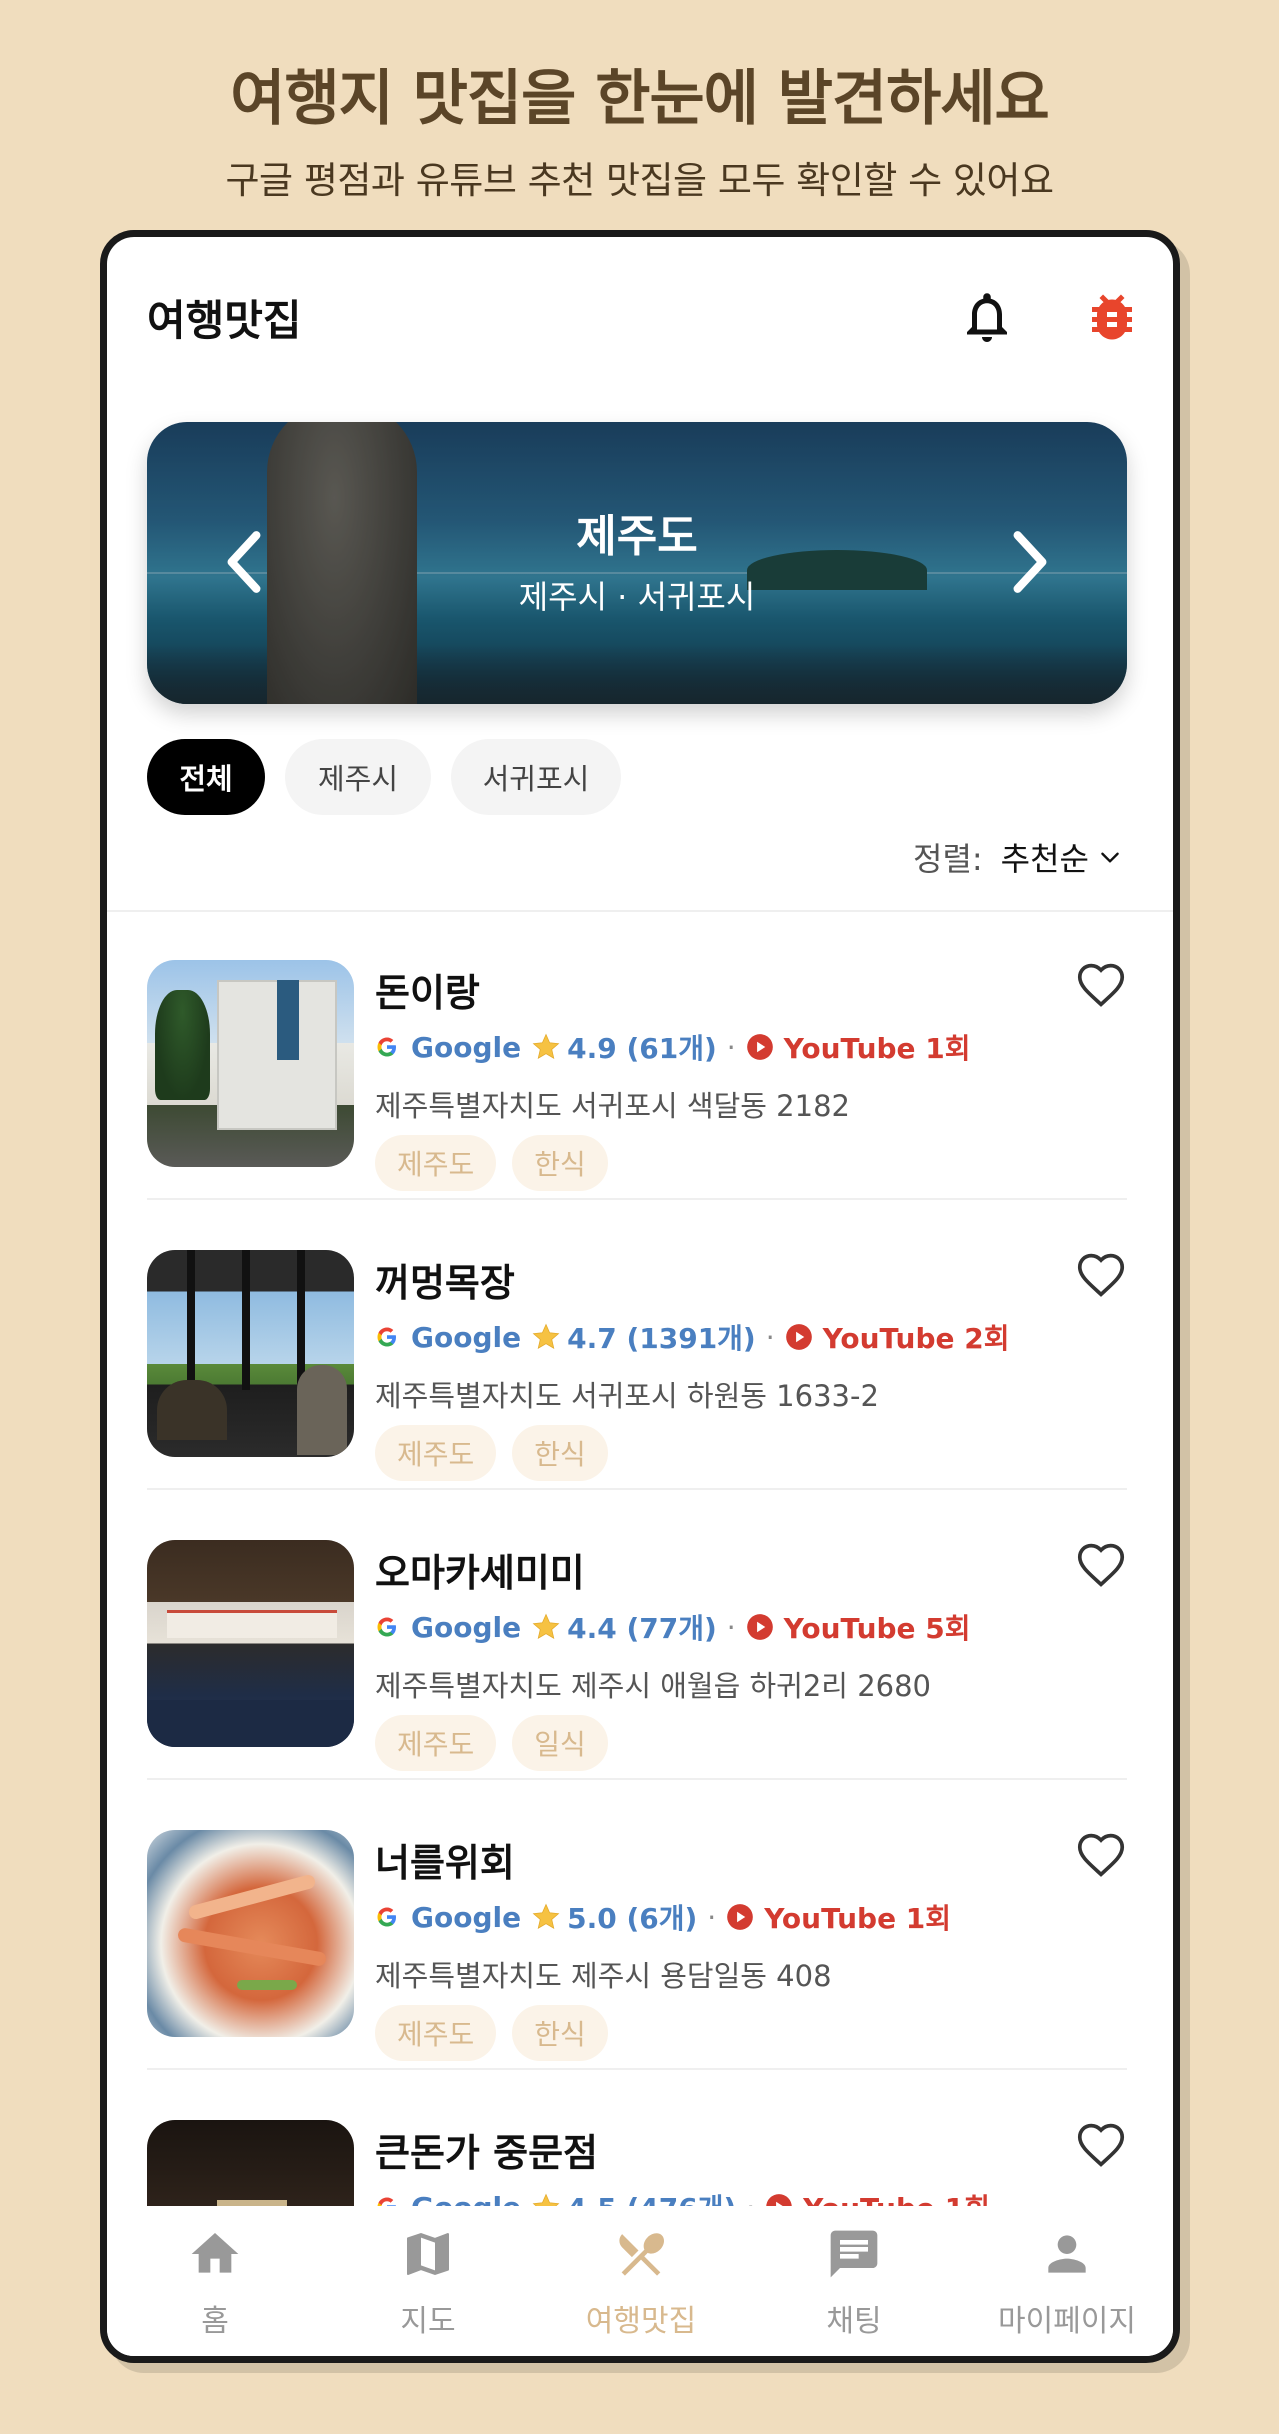 This screenshot has width=1279, height=2434. What do you see at coordinates (640, 317) in the screenshot?
I see `app-bar: 여행맛집` at bounding box center [640, 317].